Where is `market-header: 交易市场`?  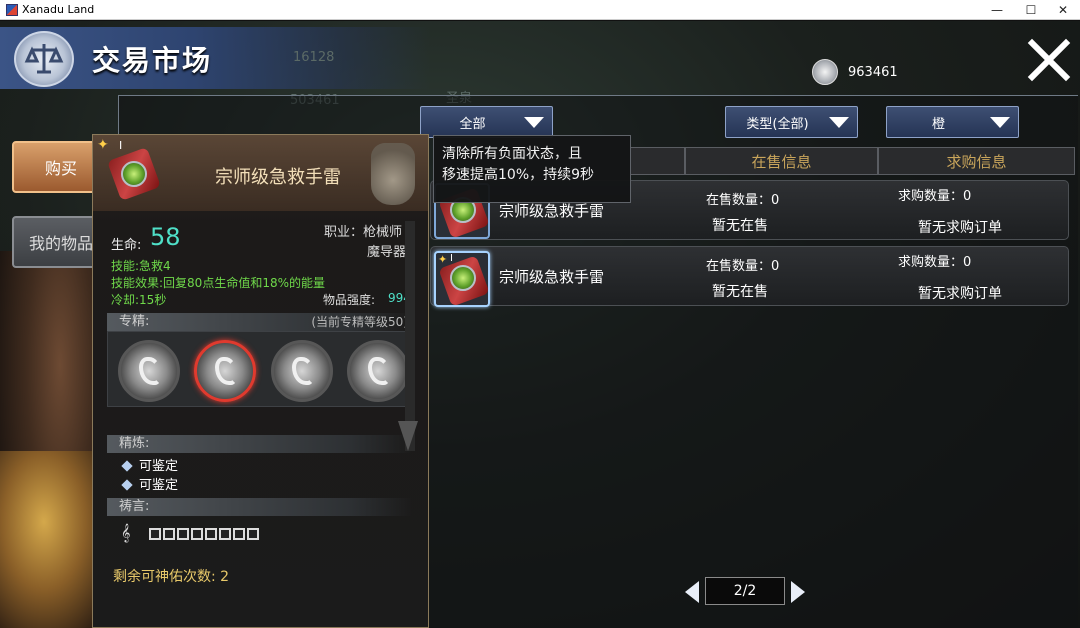 market-header: 交易市场 is located at coordinates (215, 58).